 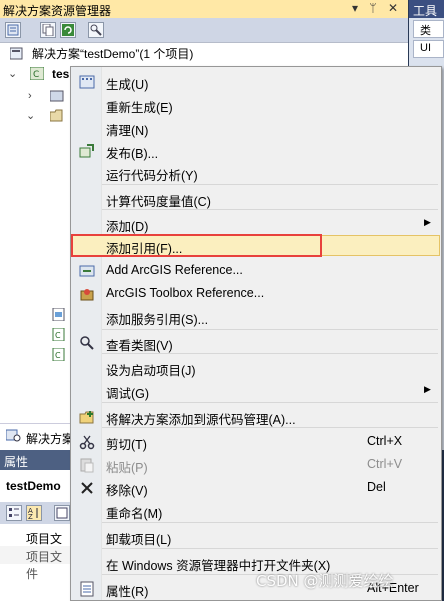 I want to click on toolbox-title: 工具, so click(x=425, y=11).